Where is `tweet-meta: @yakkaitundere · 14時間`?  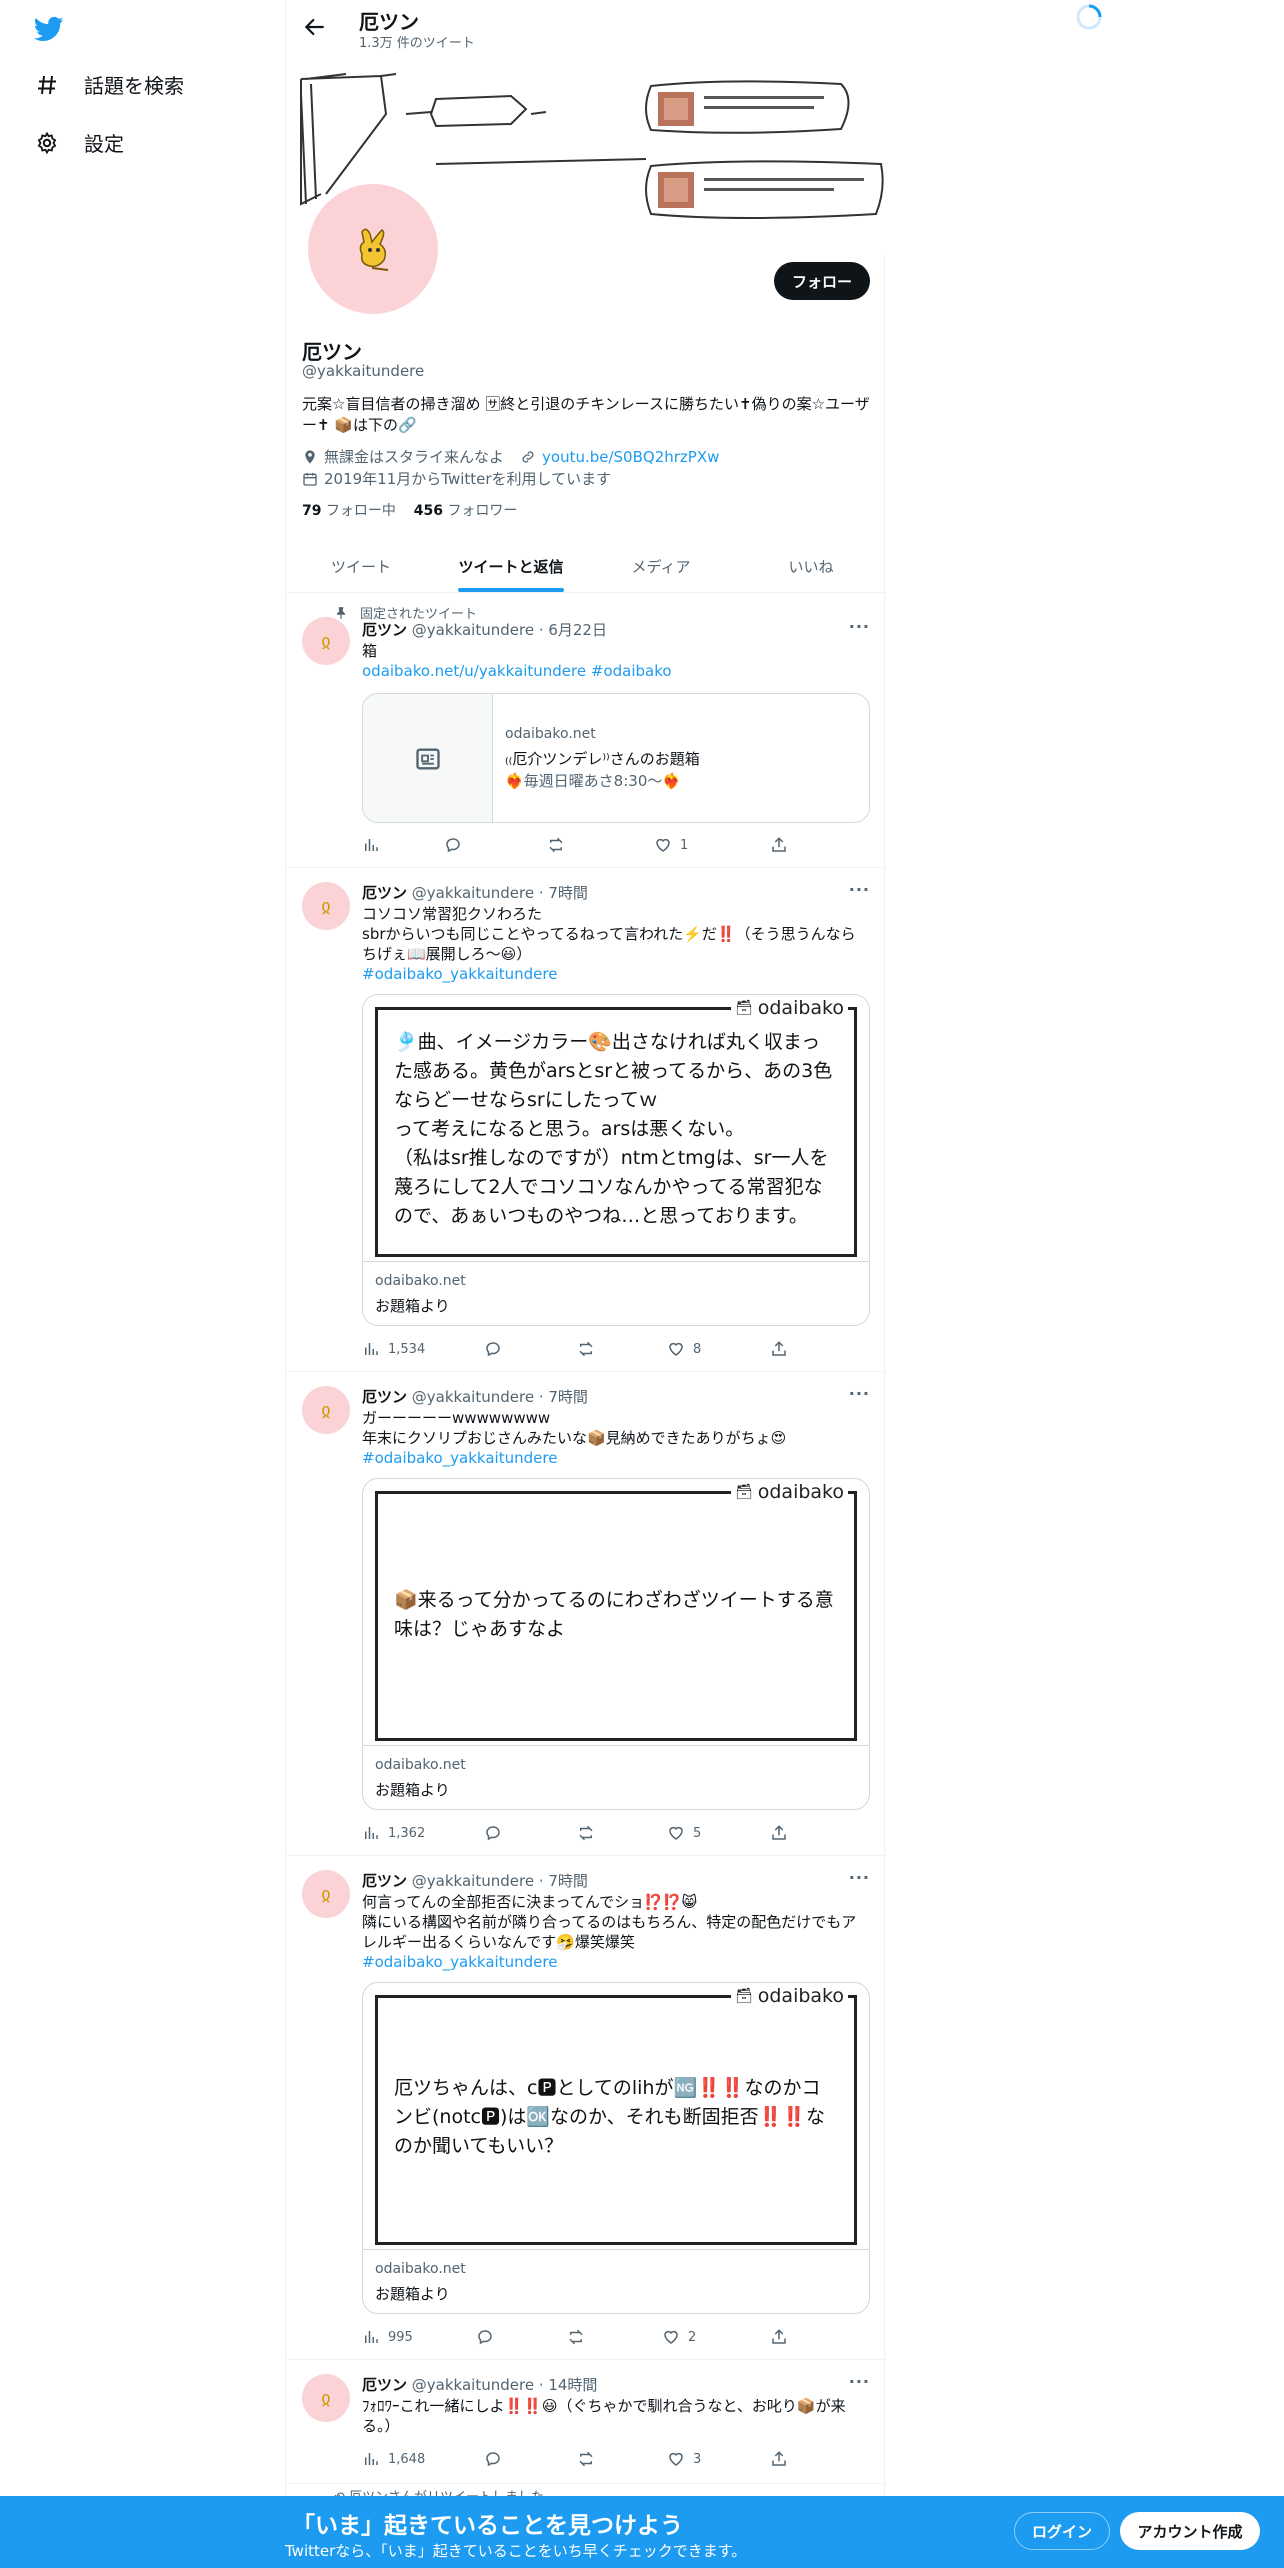
tweet-meta: @yakkaitundere · 14時間 is located at coordinates (505, 2385).